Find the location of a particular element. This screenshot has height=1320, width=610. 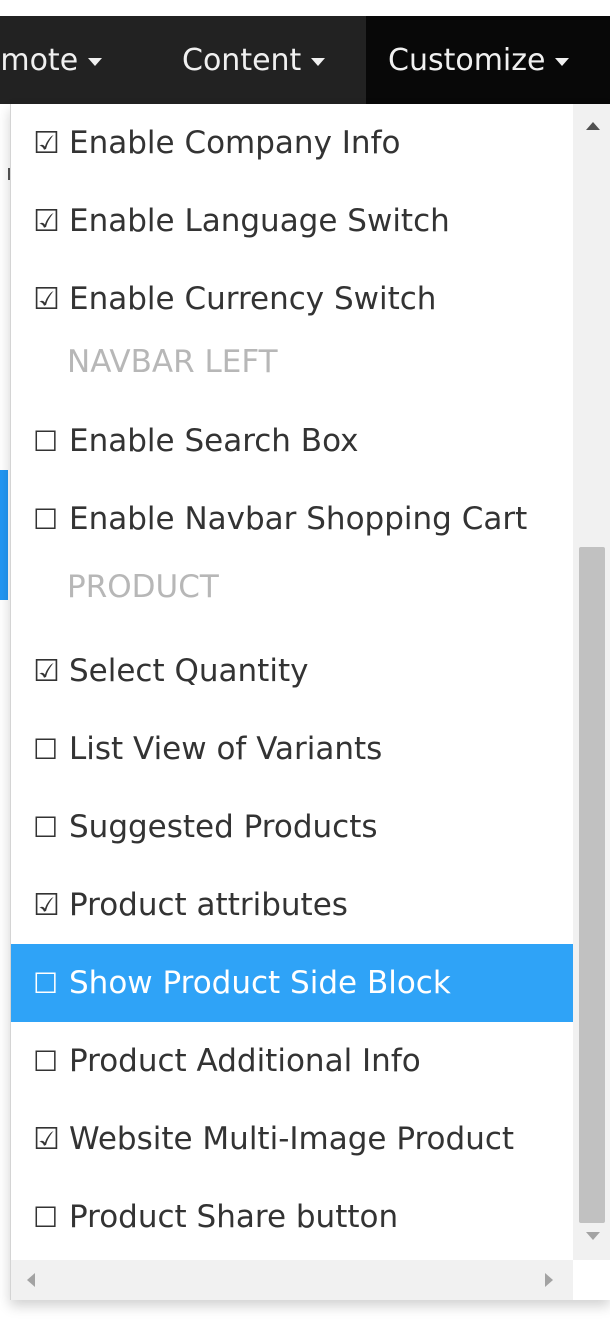

menu-option: ☐ Product Share button is located at coordinates (292, 1217).